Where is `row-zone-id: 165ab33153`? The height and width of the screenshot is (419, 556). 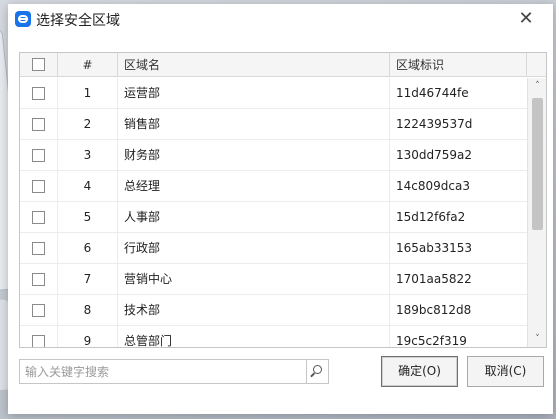 row-zone-id: 165ab33153 is located at coordinates (434, 248).